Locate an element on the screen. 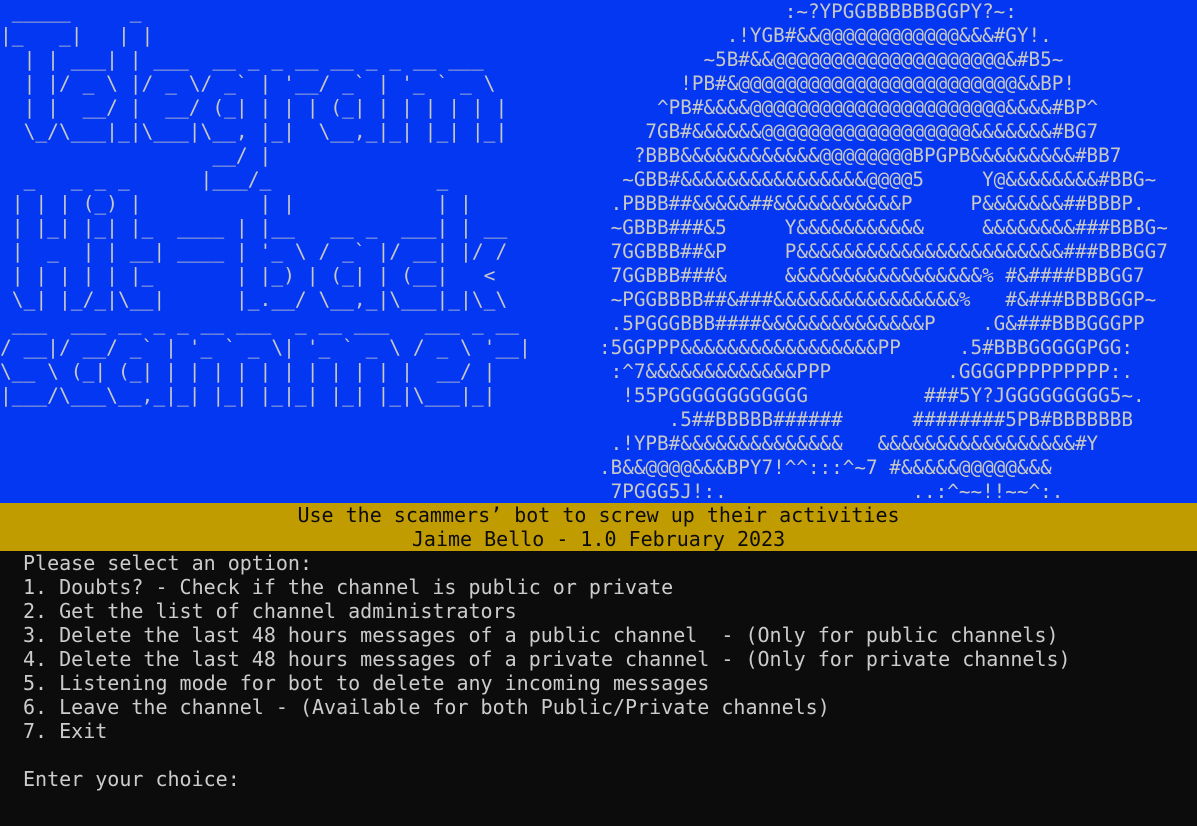 This screenshot has width=1197, height=826. menu-option-7: 7. Exit is located at coordinates (65, 731).